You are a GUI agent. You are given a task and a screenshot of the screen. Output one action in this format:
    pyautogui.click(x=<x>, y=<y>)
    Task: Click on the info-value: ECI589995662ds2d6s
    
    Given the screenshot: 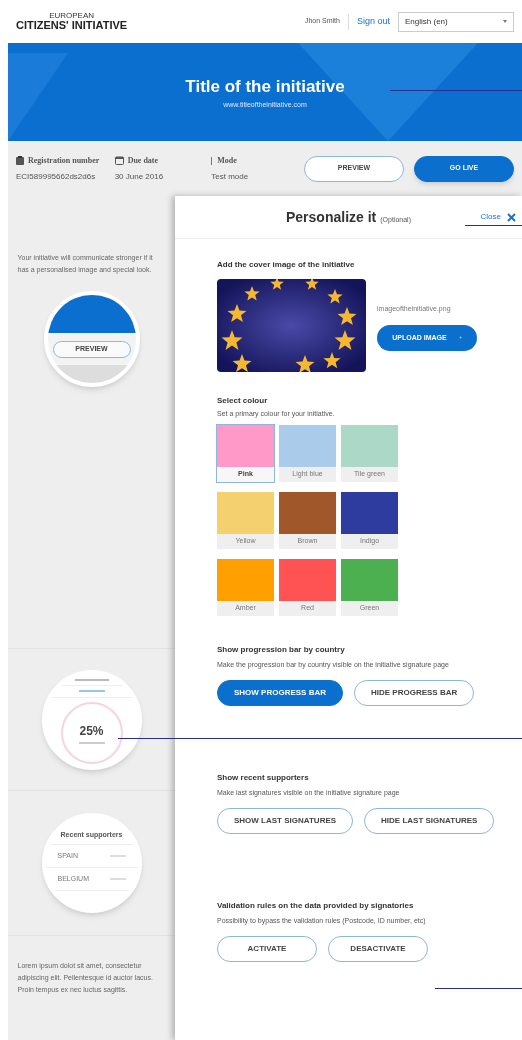 What is the action you would take?
    pyautogui.click(x=56, y=176)
    